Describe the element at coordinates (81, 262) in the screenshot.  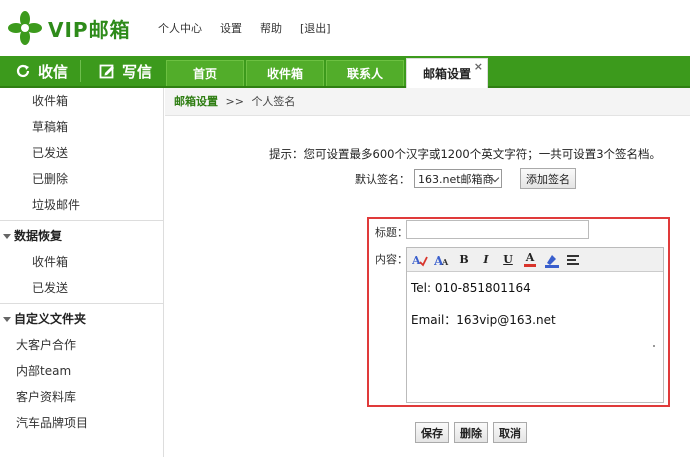
I see `sidebar-item-recovery-inbox: 收件箱` at that location.